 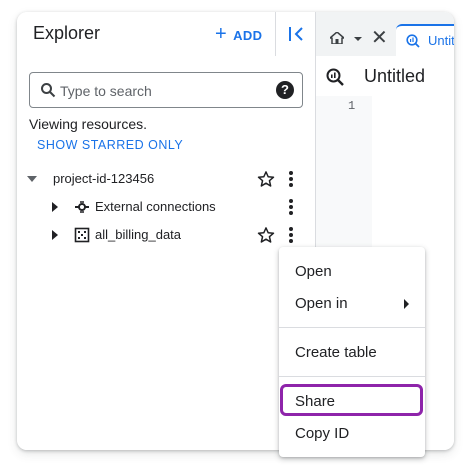 I want to click on show-starred-only-button: SHOW STARRED ONLY, so click(x=110, y=145).